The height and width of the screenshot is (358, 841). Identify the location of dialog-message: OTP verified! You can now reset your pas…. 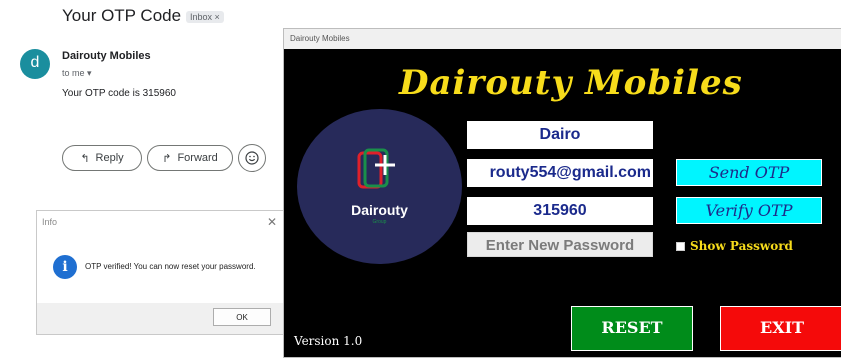
(170, 266).